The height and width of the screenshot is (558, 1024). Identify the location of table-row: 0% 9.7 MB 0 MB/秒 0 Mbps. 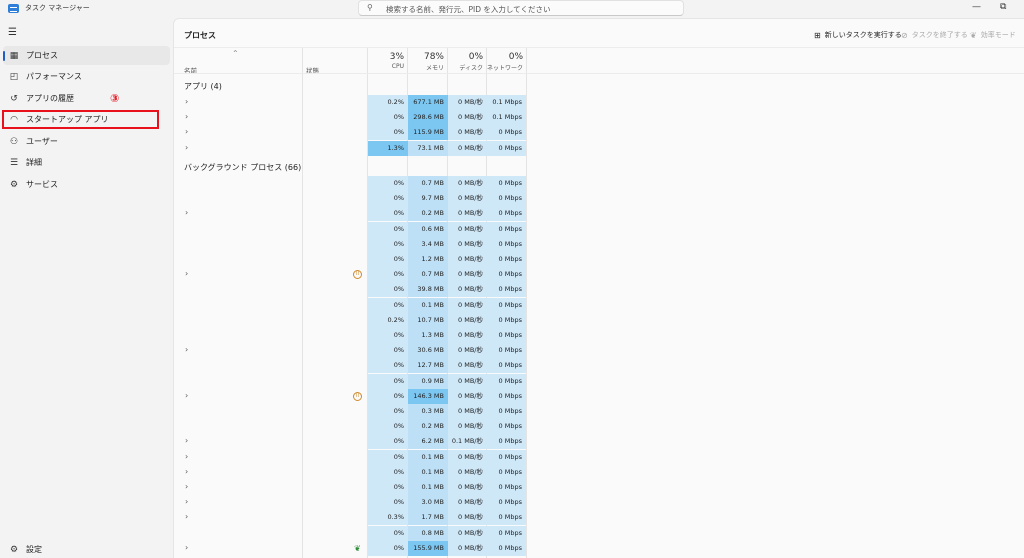
(599, 199).